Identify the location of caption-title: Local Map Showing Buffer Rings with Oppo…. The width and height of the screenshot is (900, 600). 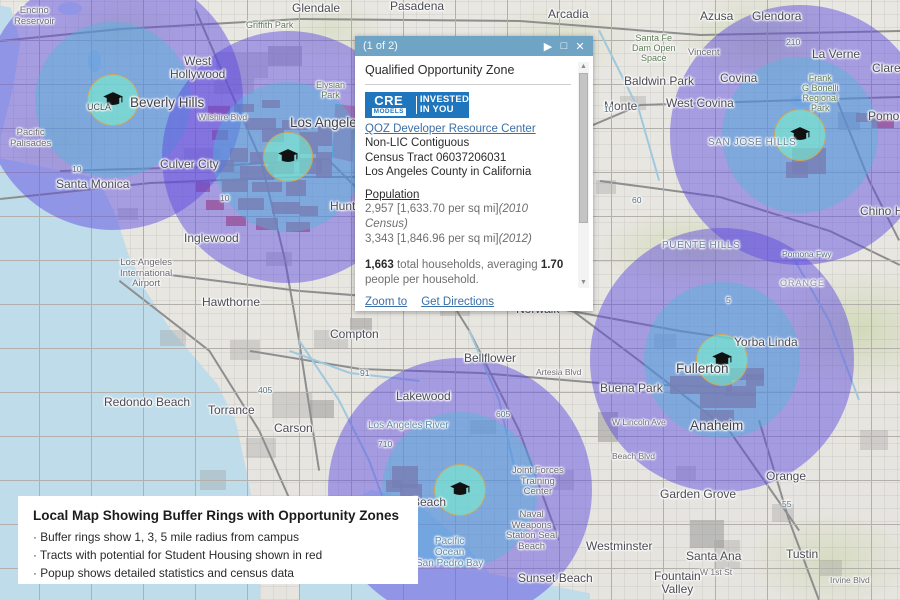
(216, 515).